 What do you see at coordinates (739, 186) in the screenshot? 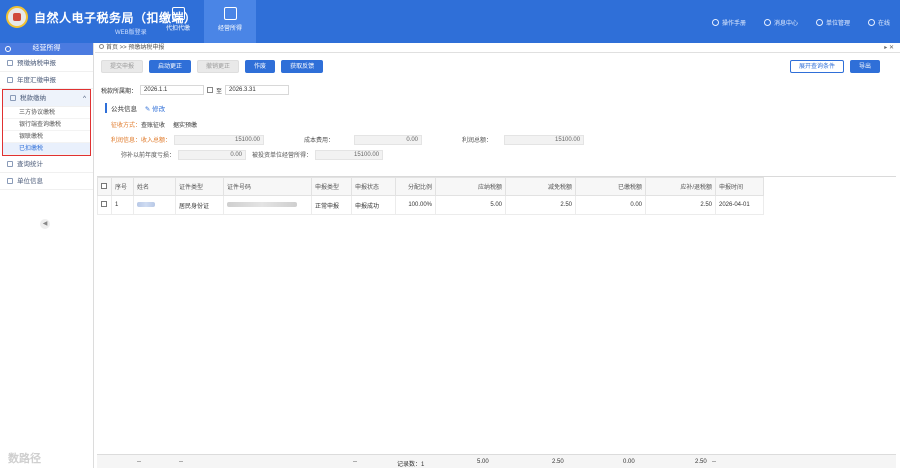
I see `col-decl-time: 申报时间` at bounding box center [739, 186].